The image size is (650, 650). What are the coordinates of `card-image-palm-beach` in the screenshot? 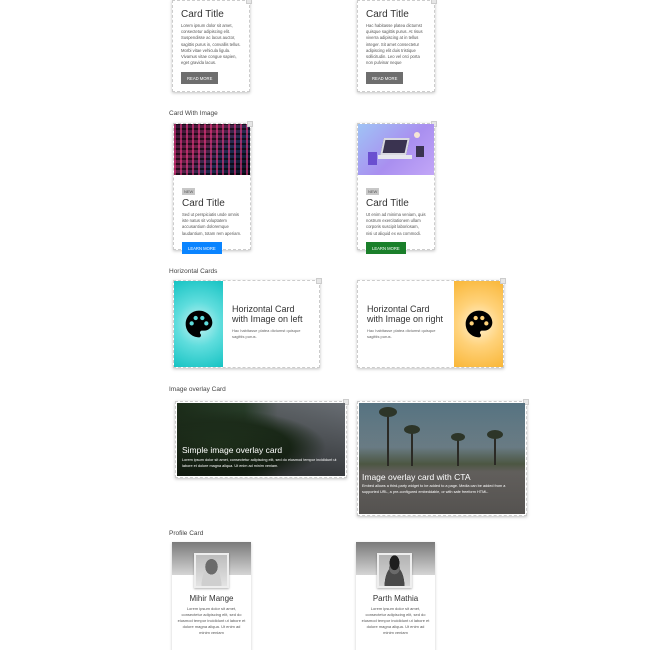 It's located at (442, 458).